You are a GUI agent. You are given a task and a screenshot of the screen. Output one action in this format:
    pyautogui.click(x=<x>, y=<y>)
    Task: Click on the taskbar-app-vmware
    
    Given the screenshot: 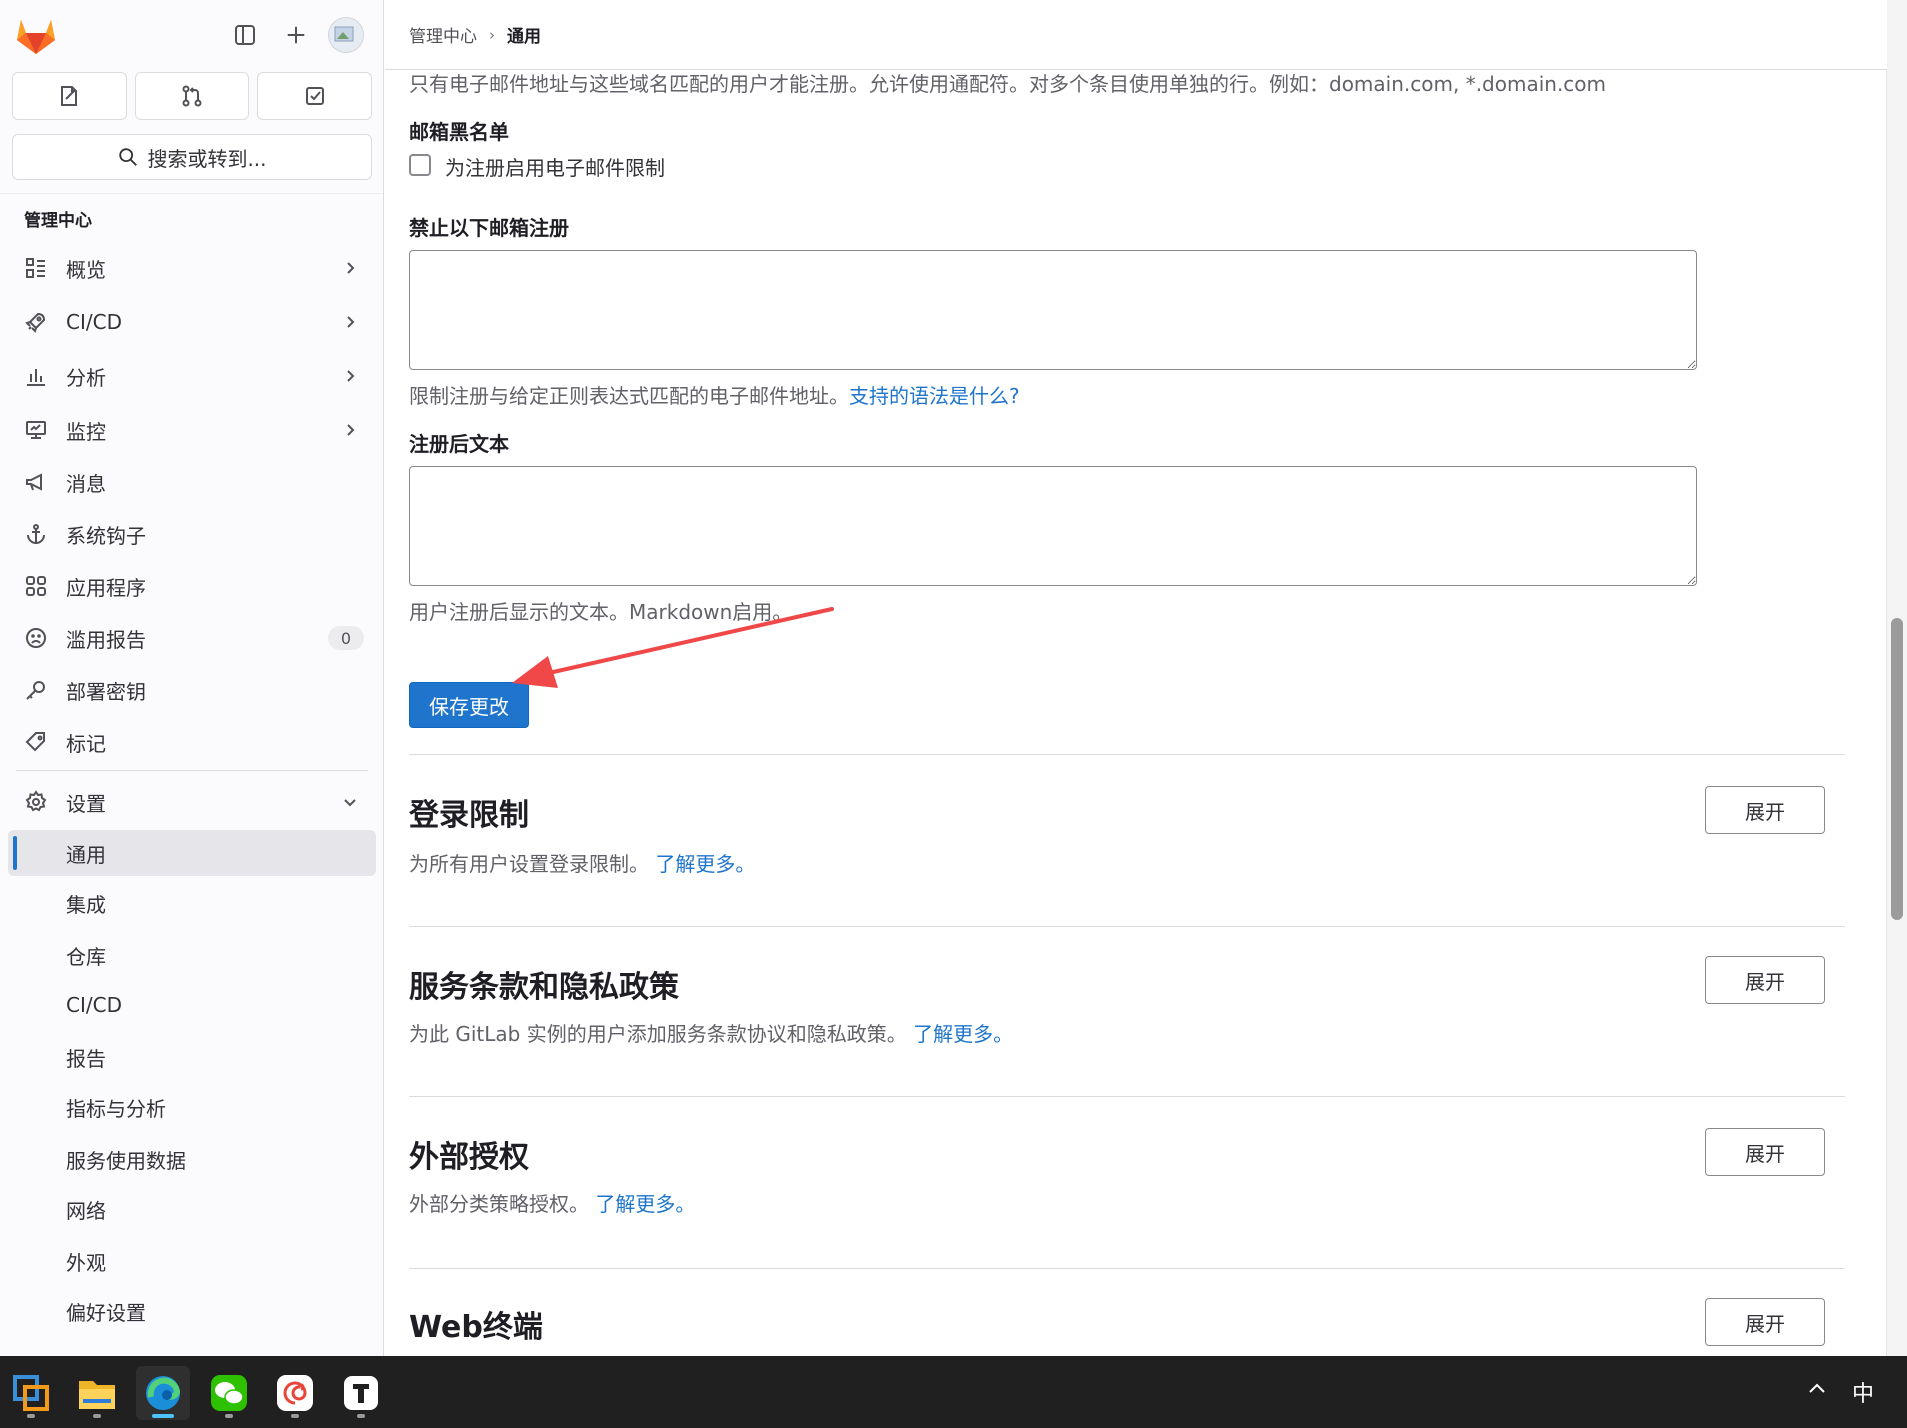 What is the action you would take?
    pyautogui.click(x=31, y=1393)
    